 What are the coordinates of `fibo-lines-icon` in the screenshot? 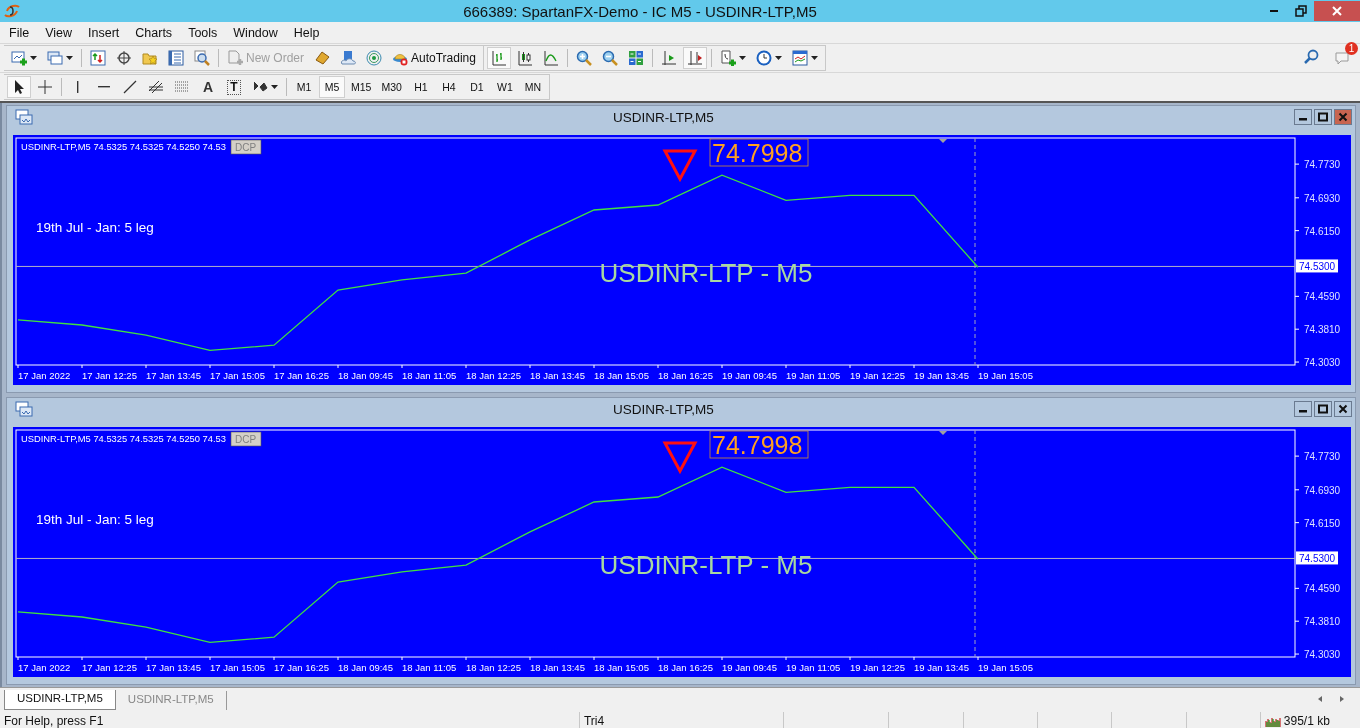 It's located at (182, 87).